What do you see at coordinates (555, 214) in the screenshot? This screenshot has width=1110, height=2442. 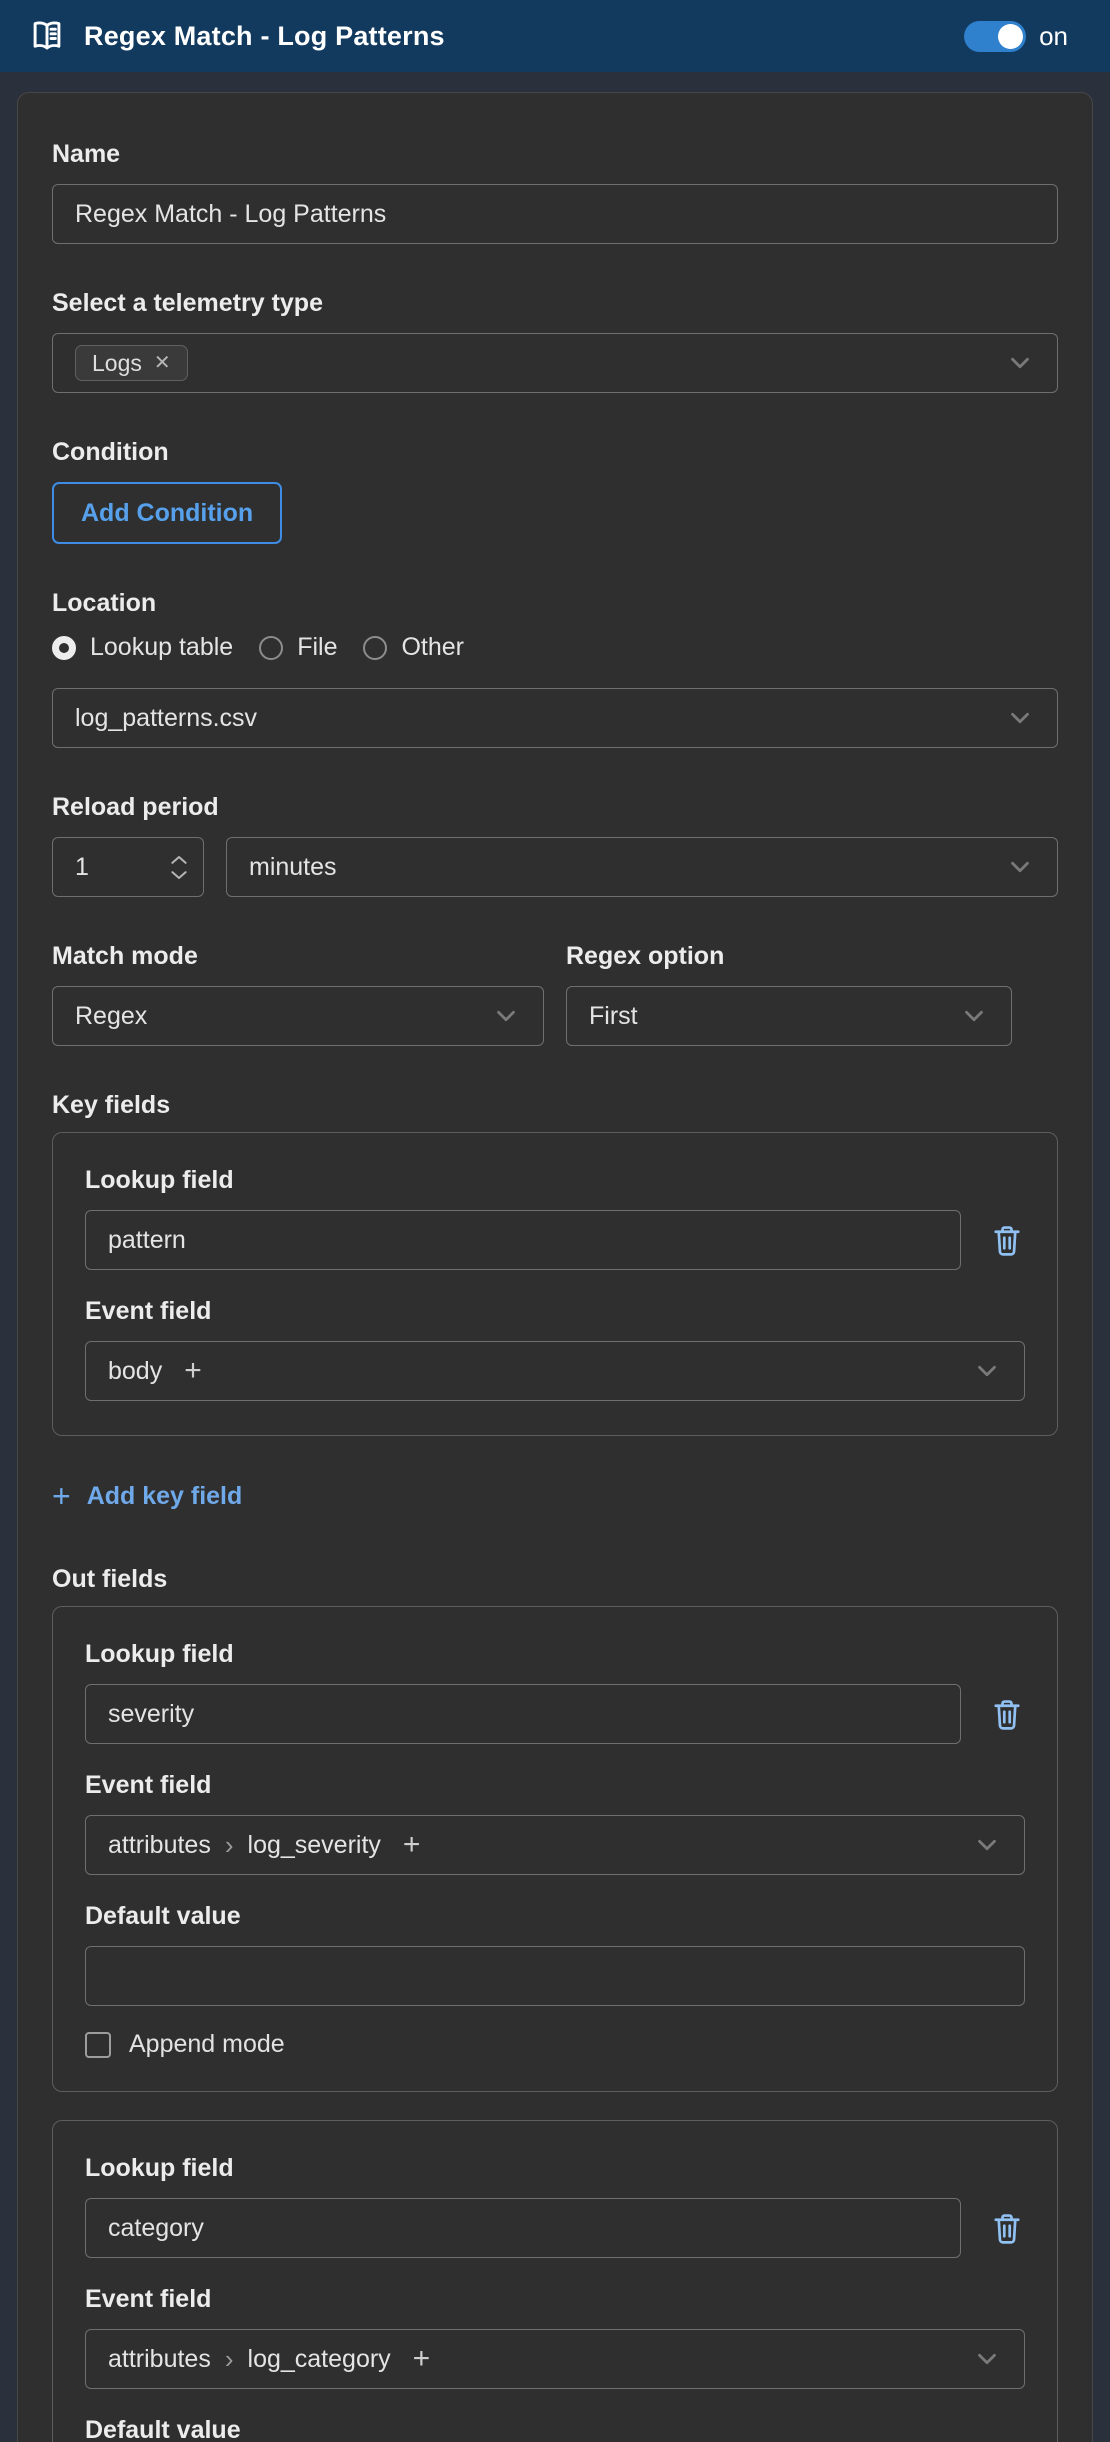 I see `name-input: Regex Match - Log Patterns` at bounding box center [555, 214].